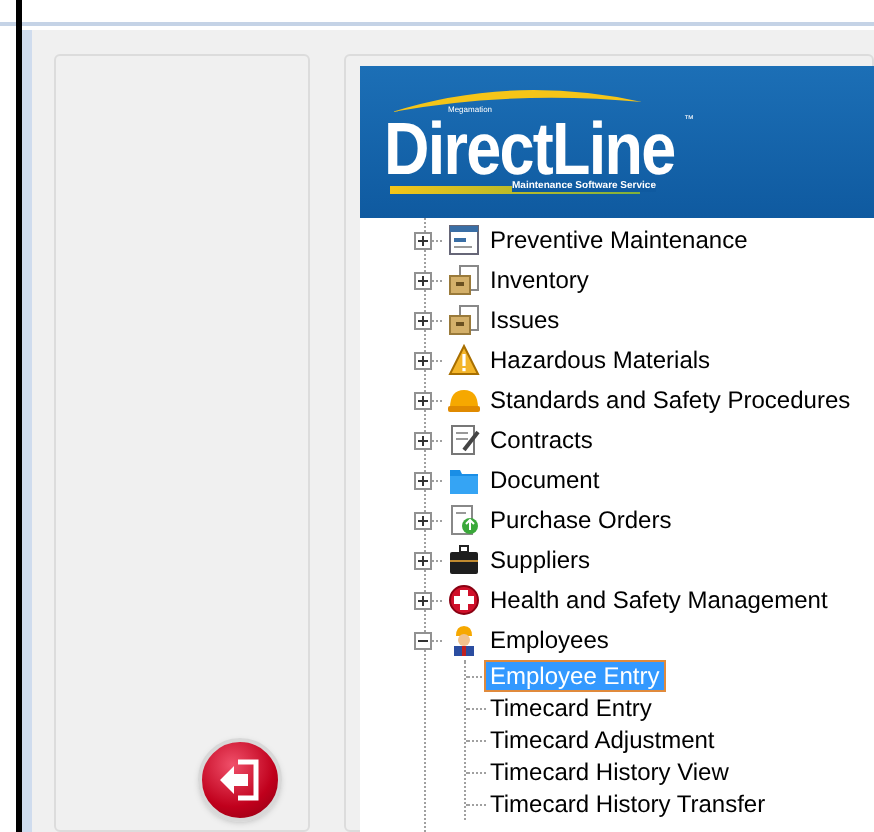 Image resolution: width=874 pixels, height=832 pixels. What do you see at coordinates (423, 640) in the screenshot?
I see `collapse-toggle` at bounding box center [423, 640].